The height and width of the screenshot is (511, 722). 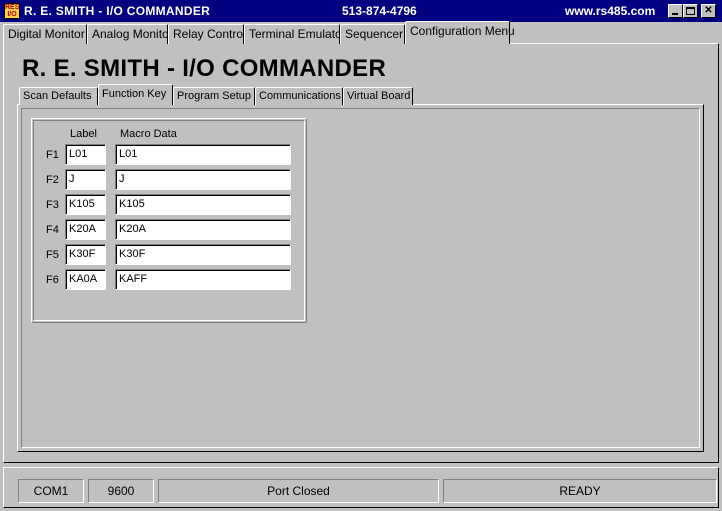 What do you see at coordinates (52, 280) in the screenshot?
I see `f6-key-label: F6` at bounding box center [52, 280].